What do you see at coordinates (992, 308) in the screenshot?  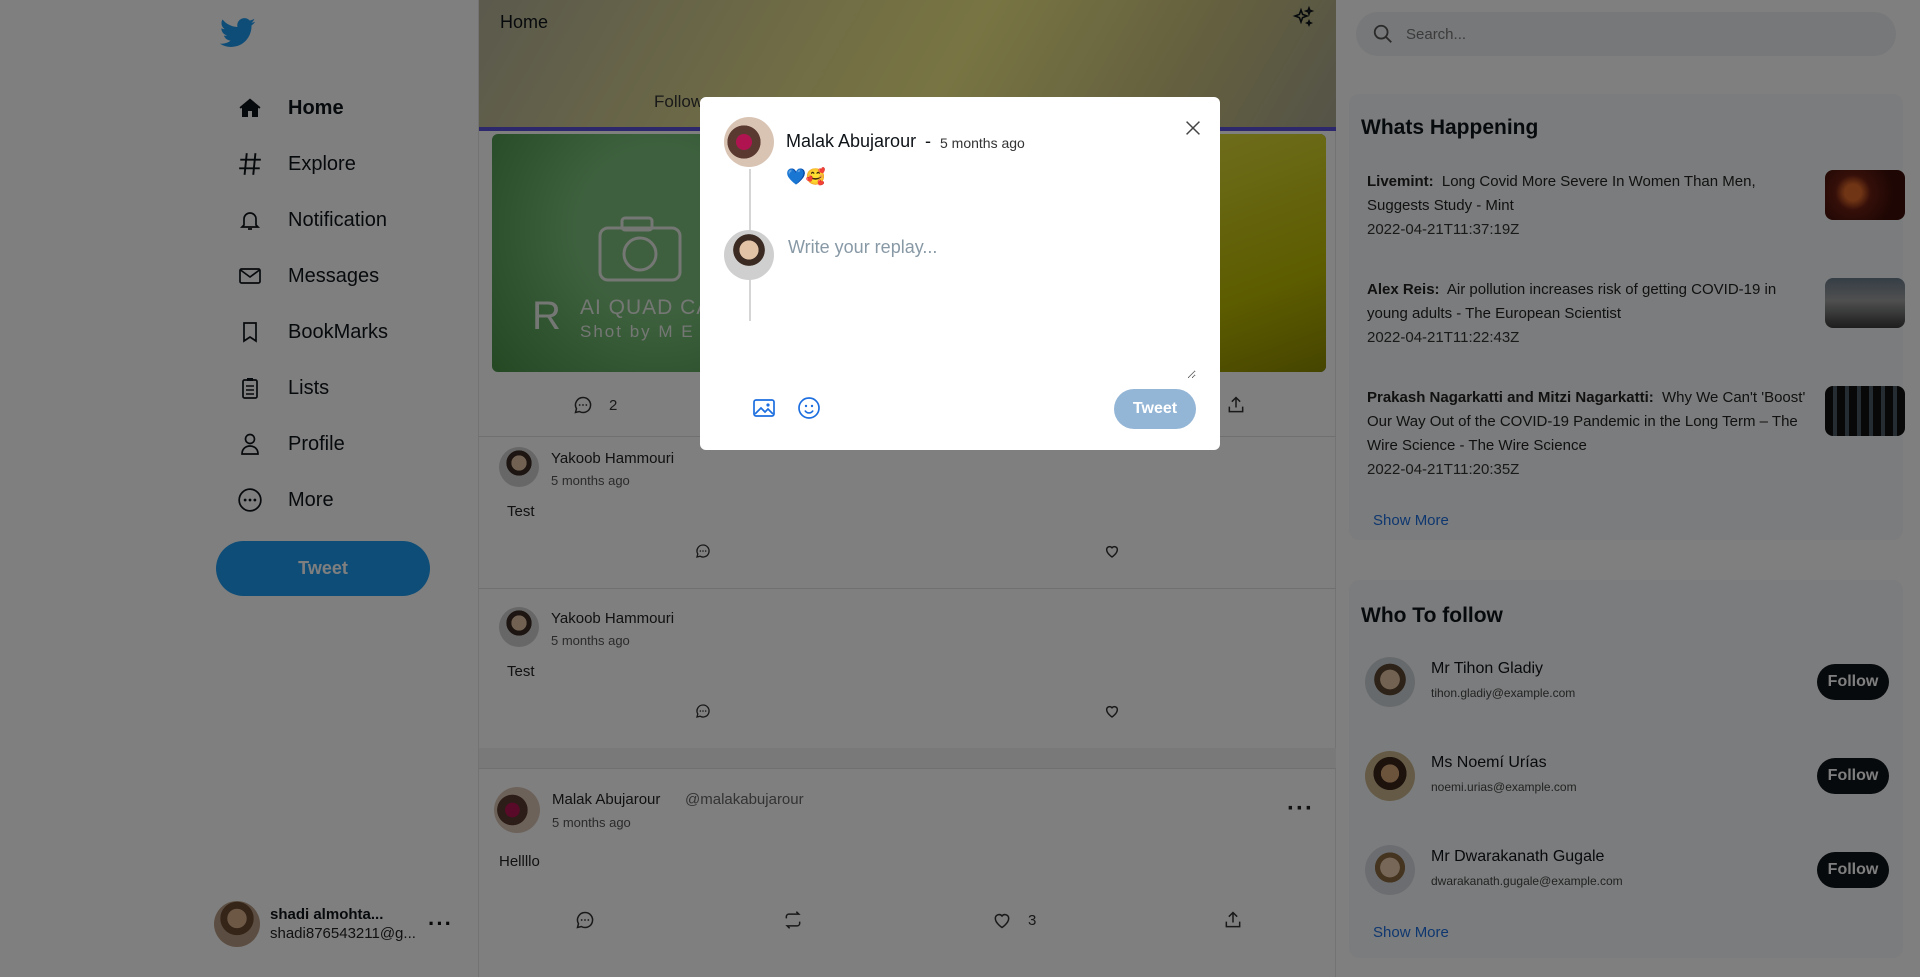 I see `reply-input` at bounding box center [992, 308].